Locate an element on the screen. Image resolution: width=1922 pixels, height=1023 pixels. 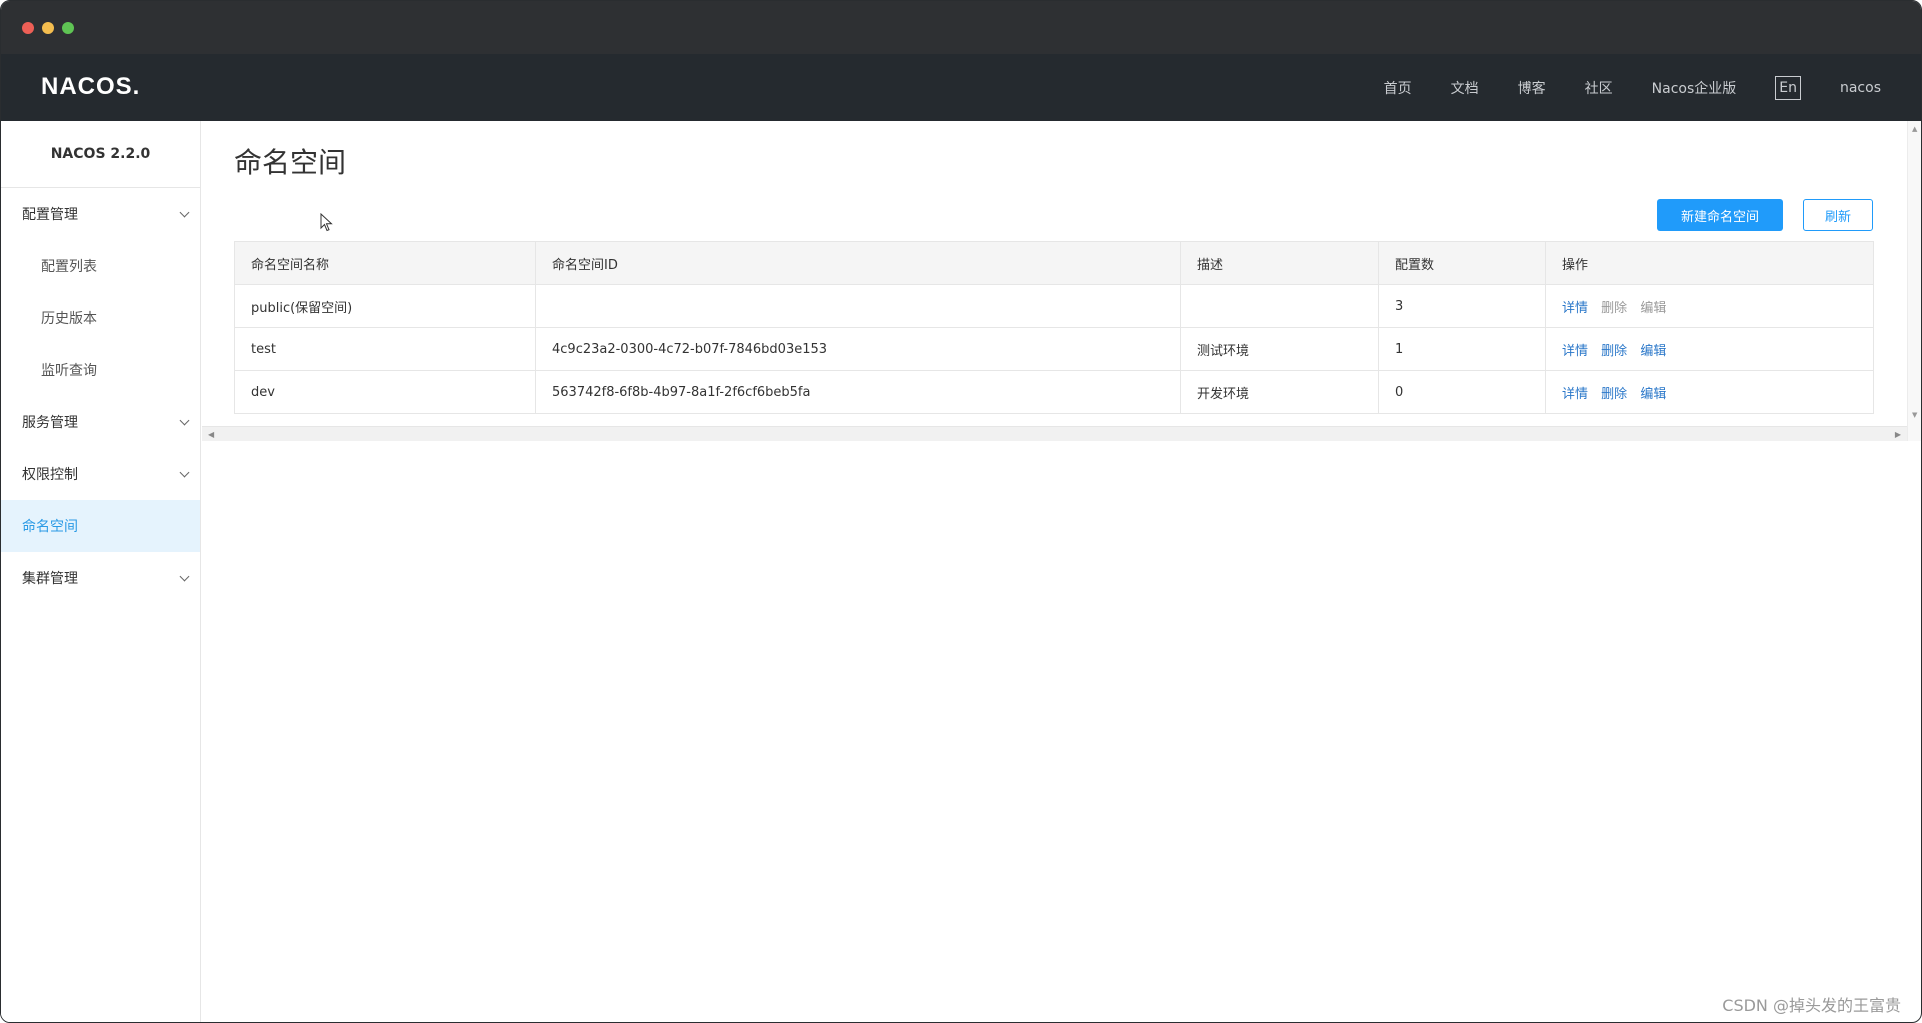
logo-text: NACOS. is located at coordinates (91, 86).